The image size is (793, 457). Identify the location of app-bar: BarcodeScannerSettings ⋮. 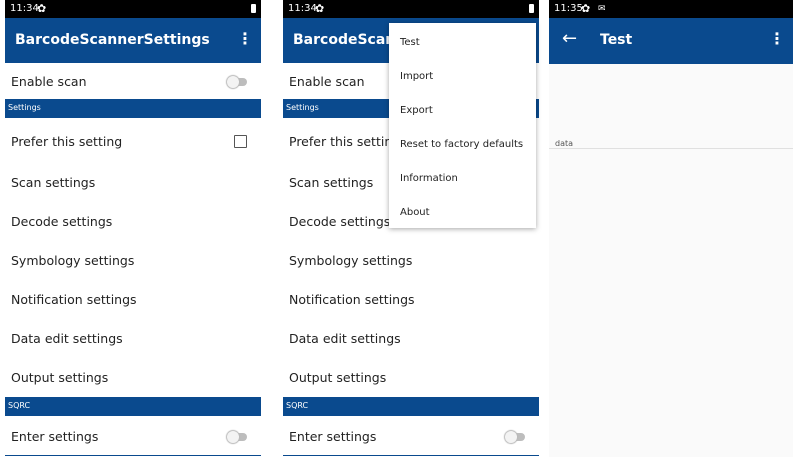
(133, 41).